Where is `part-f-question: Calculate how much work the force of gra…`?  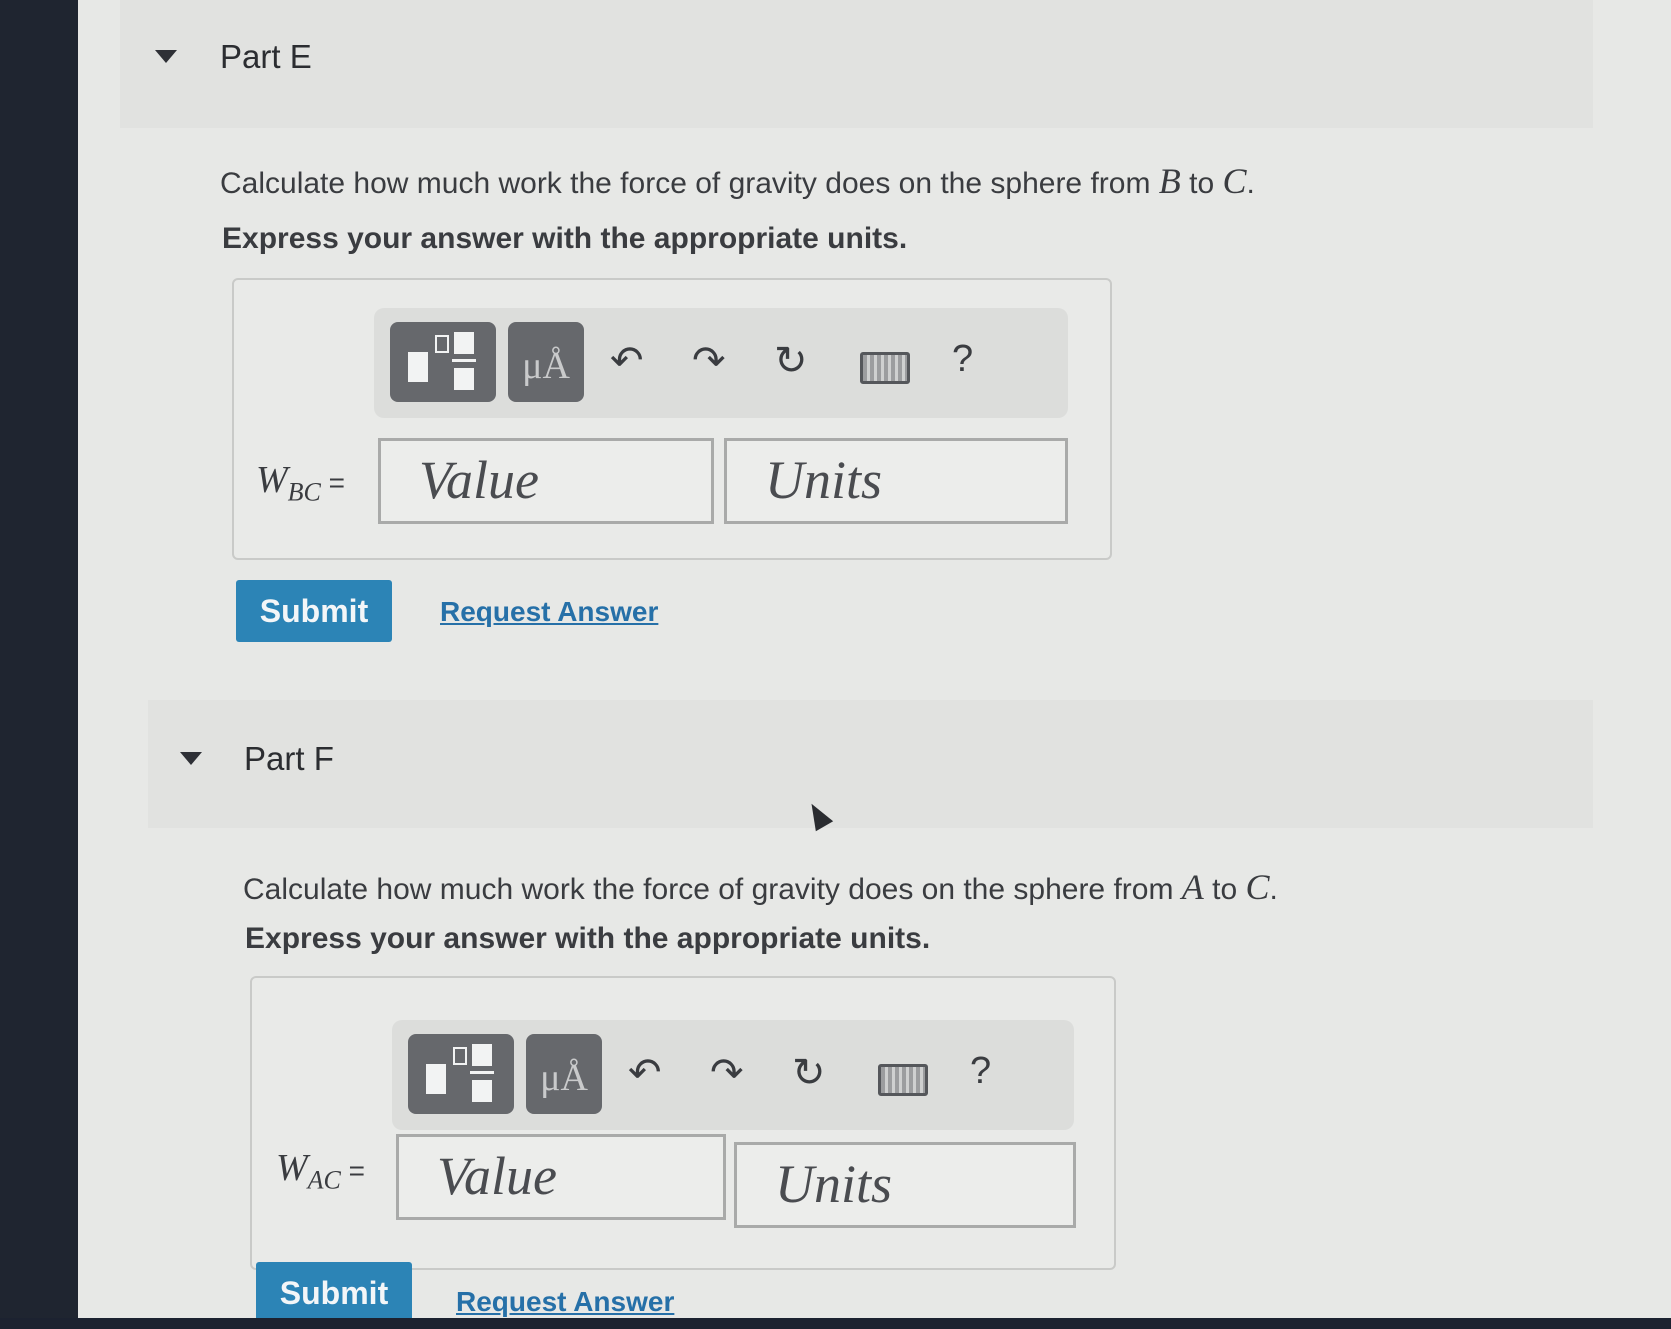
part-f-question: Calculate how much work the force of gra… is located at coordinates (760, 887).